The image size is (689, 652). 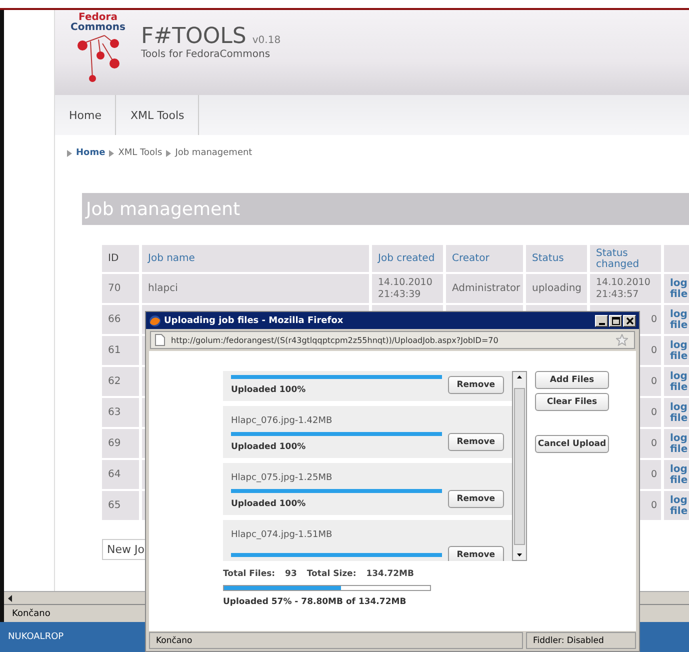 What do you see at coordinates (193, 36) in the screenshot?
I see `site-title: F#TOOLS` at bounding box center [193, 36].